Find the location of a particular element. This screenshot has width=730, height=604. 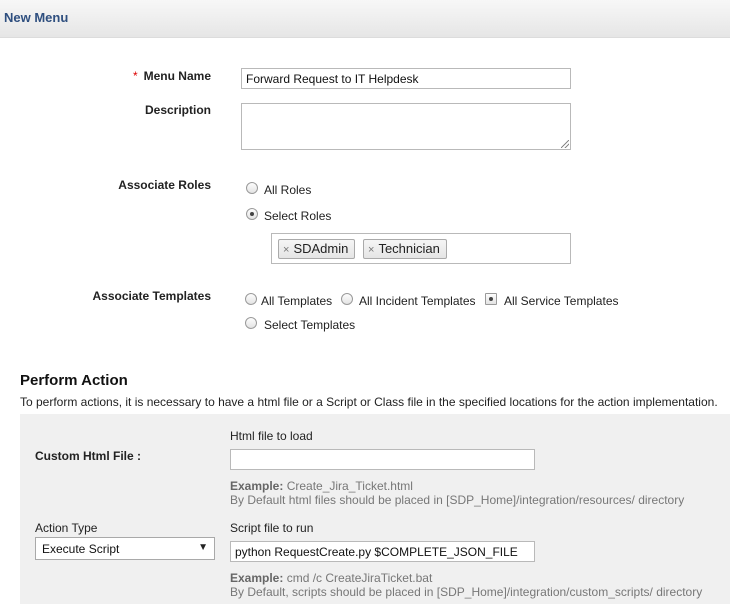

required-mark: * is located at coordinates (135, 76).